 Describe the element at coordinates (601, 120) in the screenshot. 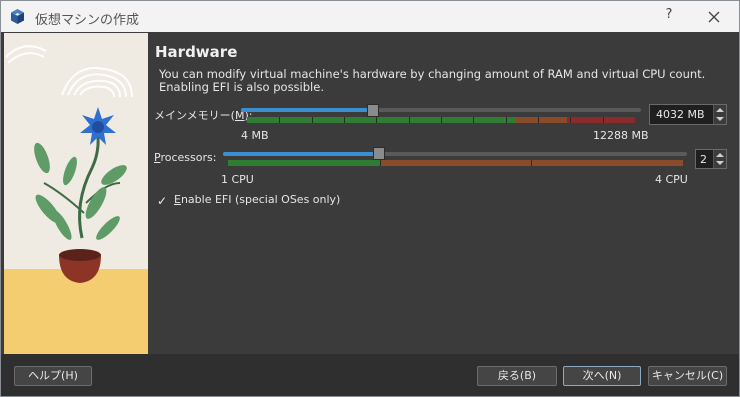

I see `memory-range-danger` at that location.